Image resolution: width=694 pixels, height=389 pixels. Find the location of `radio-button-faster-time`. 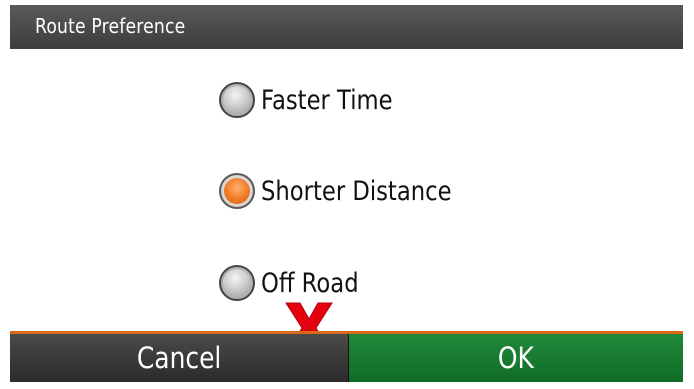

radio-button-faster-time is located at coordinates (237, 100).